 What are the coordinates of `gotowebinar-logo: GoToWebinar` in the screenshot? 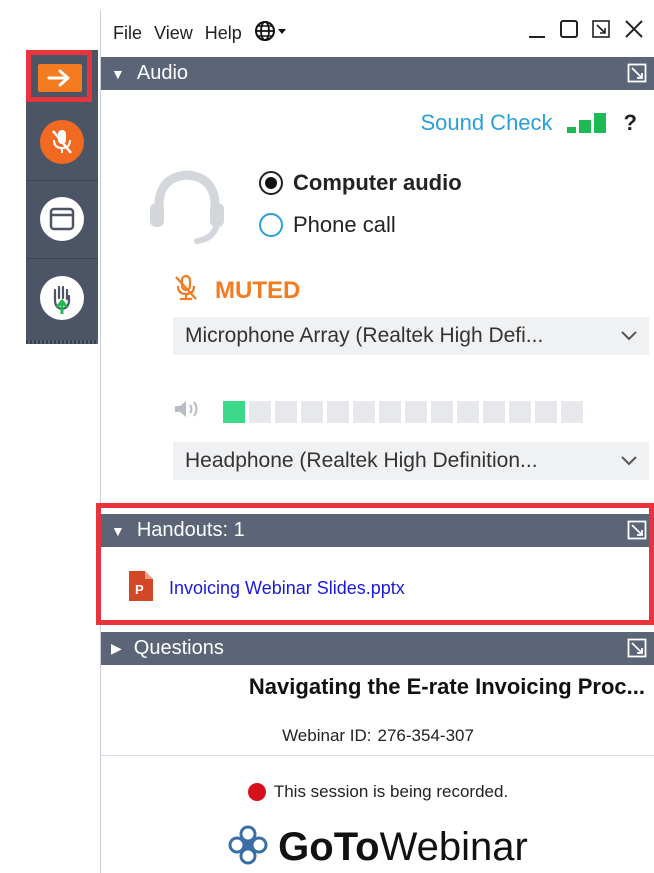 It's located at (377, 847).